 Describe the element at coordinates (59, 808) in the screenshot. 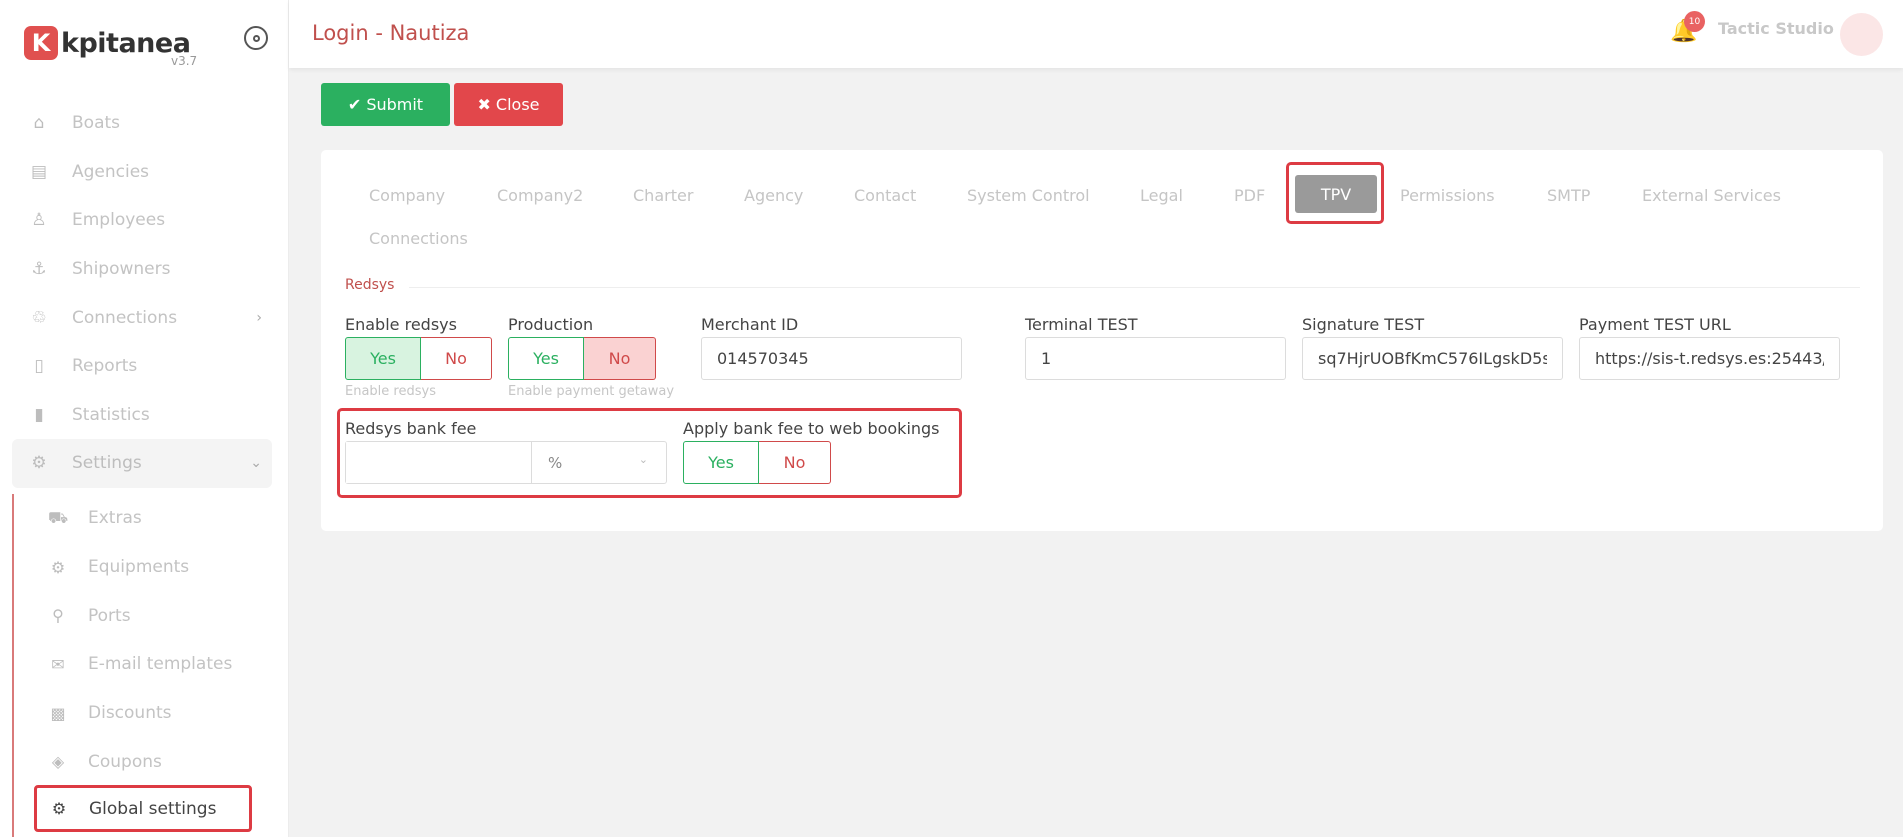

I see `gear-icon: ⚙` at that location.